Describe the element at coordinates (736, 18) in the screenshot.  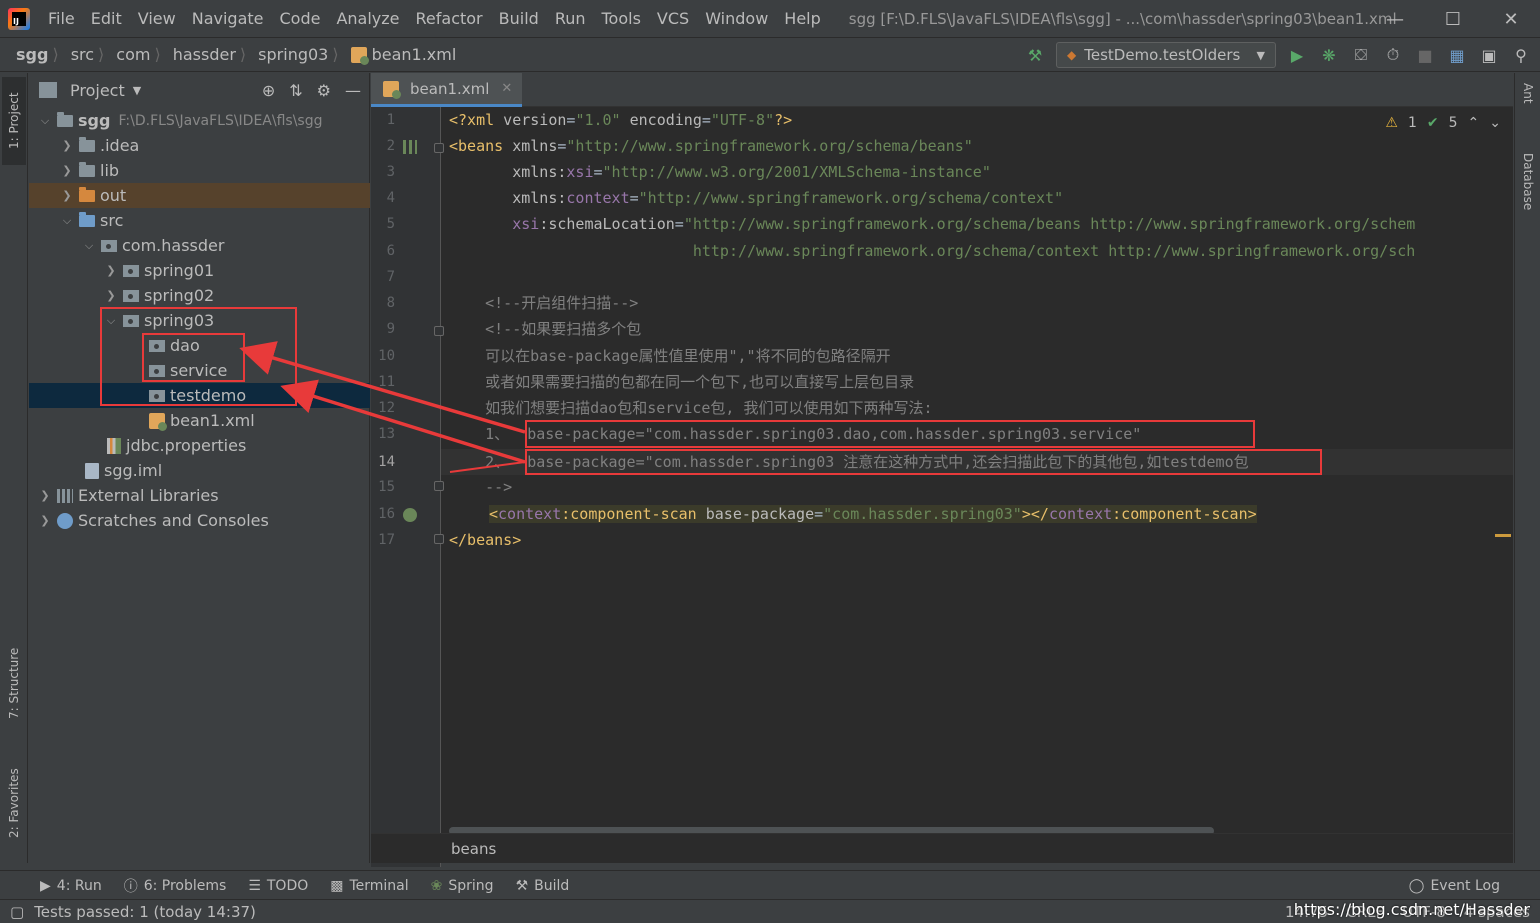
I see `menu-window: Window` at that location.